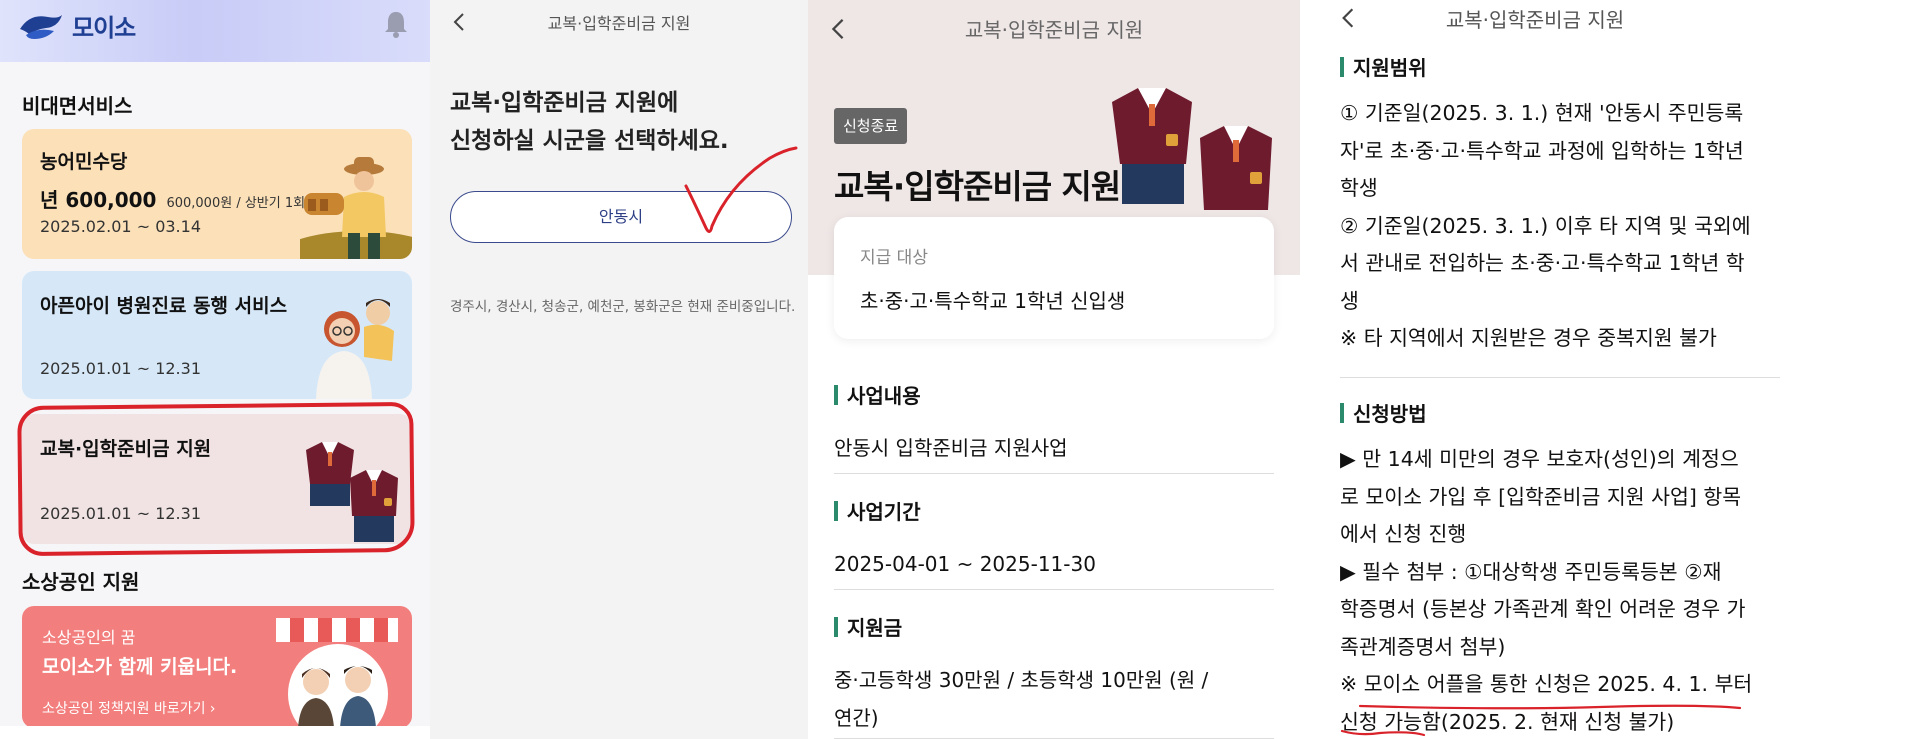 This screenshot has height=739, width=1914. Describe the element at coordinates (623, 307) in the screenshot. I see `availability-note: 경주시, 경산시, 청송군, 예천군, 봉화군은 현재 준비중입니다.` at that location.